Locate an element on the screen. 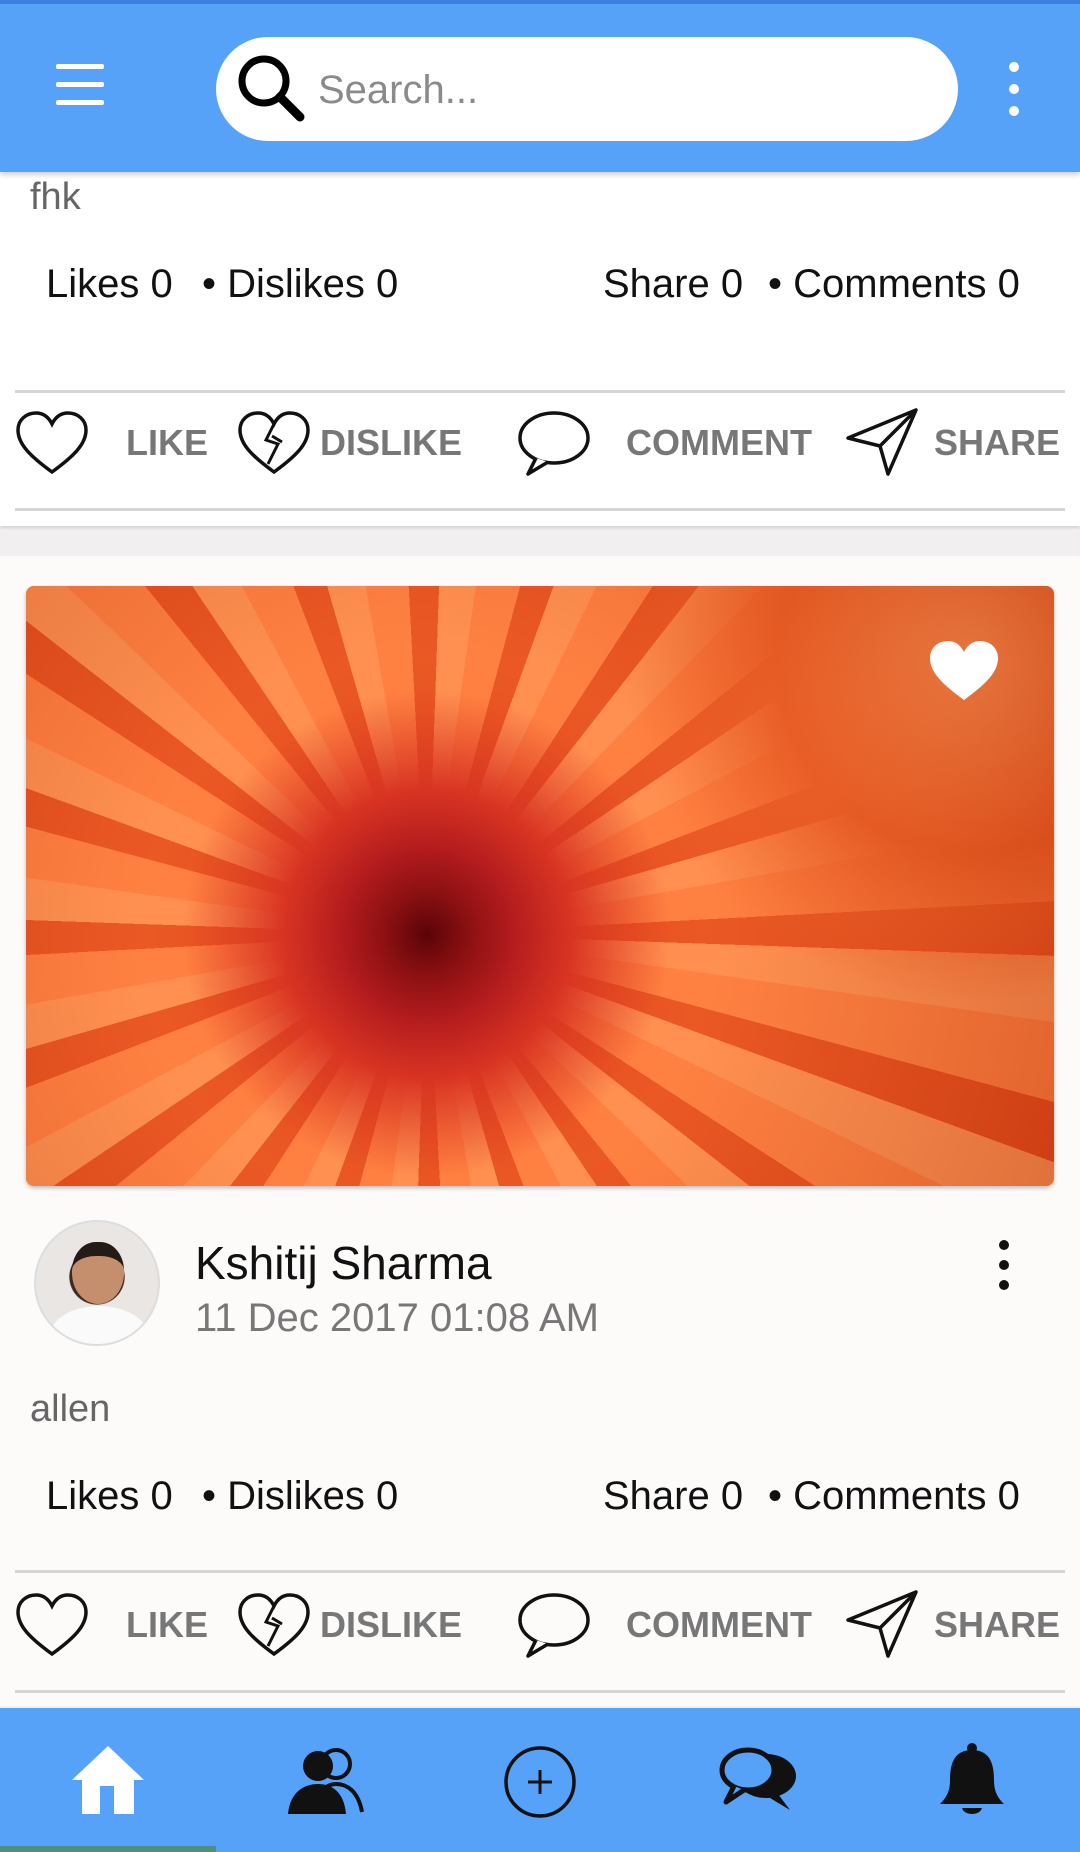 The width and height of the screenshot is (1080, 1852). nav-notifications is located at coordinates (972, 1780).